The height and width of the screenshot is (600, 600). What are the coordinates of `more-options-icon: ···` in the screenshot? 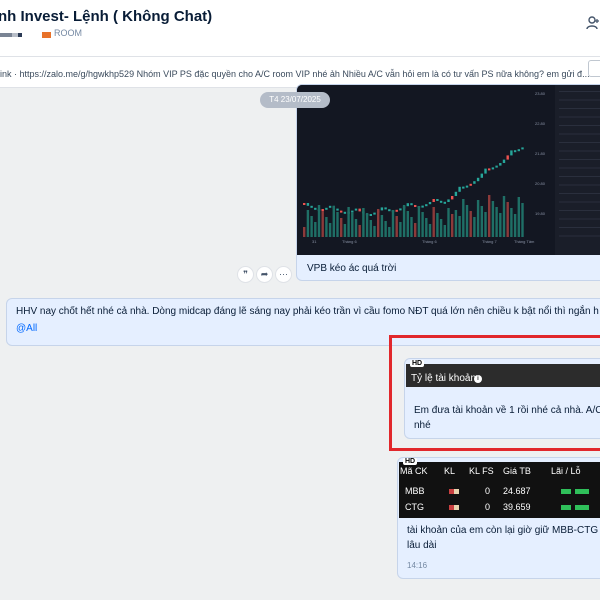 It's located at (283, 274).